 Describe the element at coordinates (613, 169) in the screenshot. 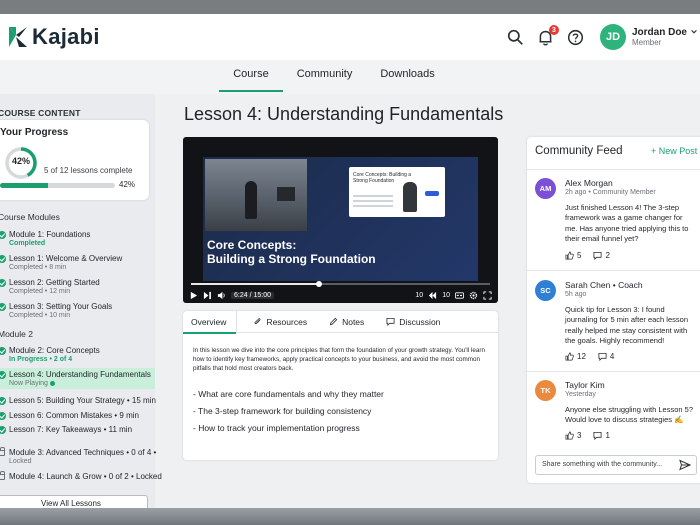

I see `divider` at that location.